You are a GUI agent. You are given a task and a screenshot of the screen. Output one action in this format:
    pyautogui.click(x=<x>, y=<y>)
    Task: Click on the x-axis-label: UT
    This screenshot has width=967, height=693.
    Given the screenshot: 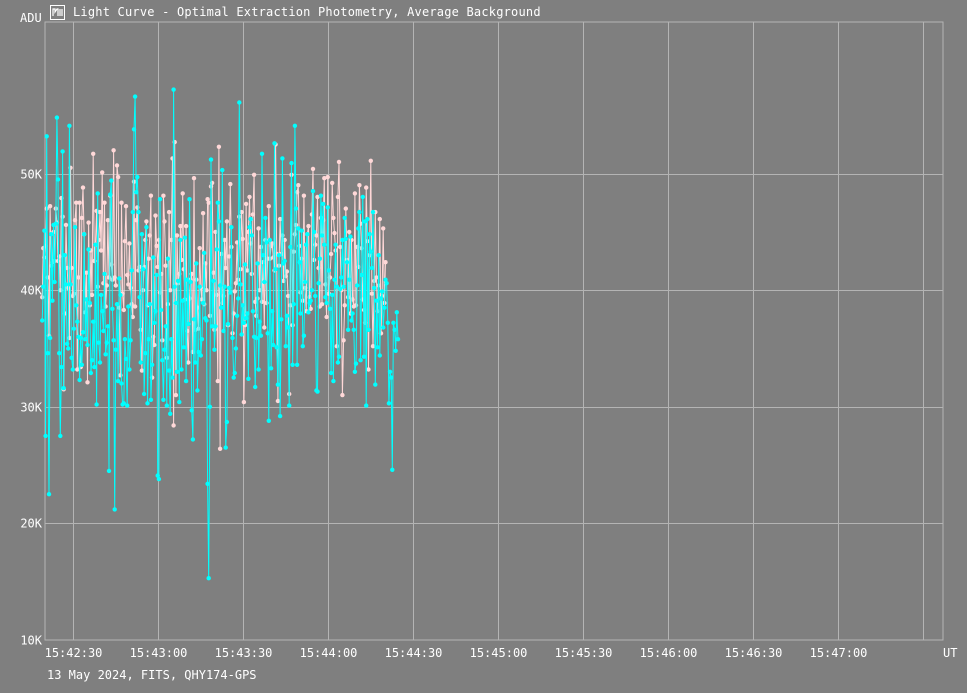 What is the action you would take?
    pyautogui.click(x=950, y=653)
    